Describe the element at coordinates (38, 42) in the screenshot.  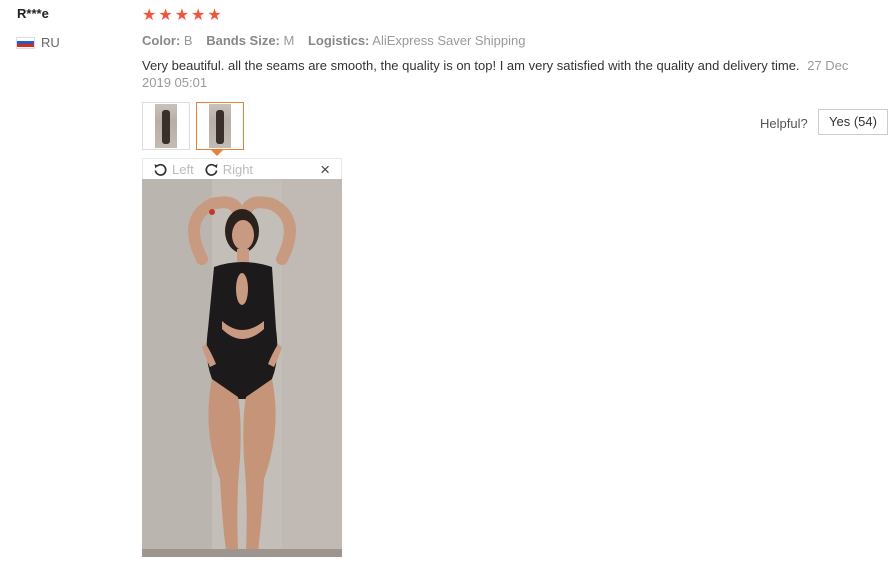
I see `reviewer-country: RU` at that location.